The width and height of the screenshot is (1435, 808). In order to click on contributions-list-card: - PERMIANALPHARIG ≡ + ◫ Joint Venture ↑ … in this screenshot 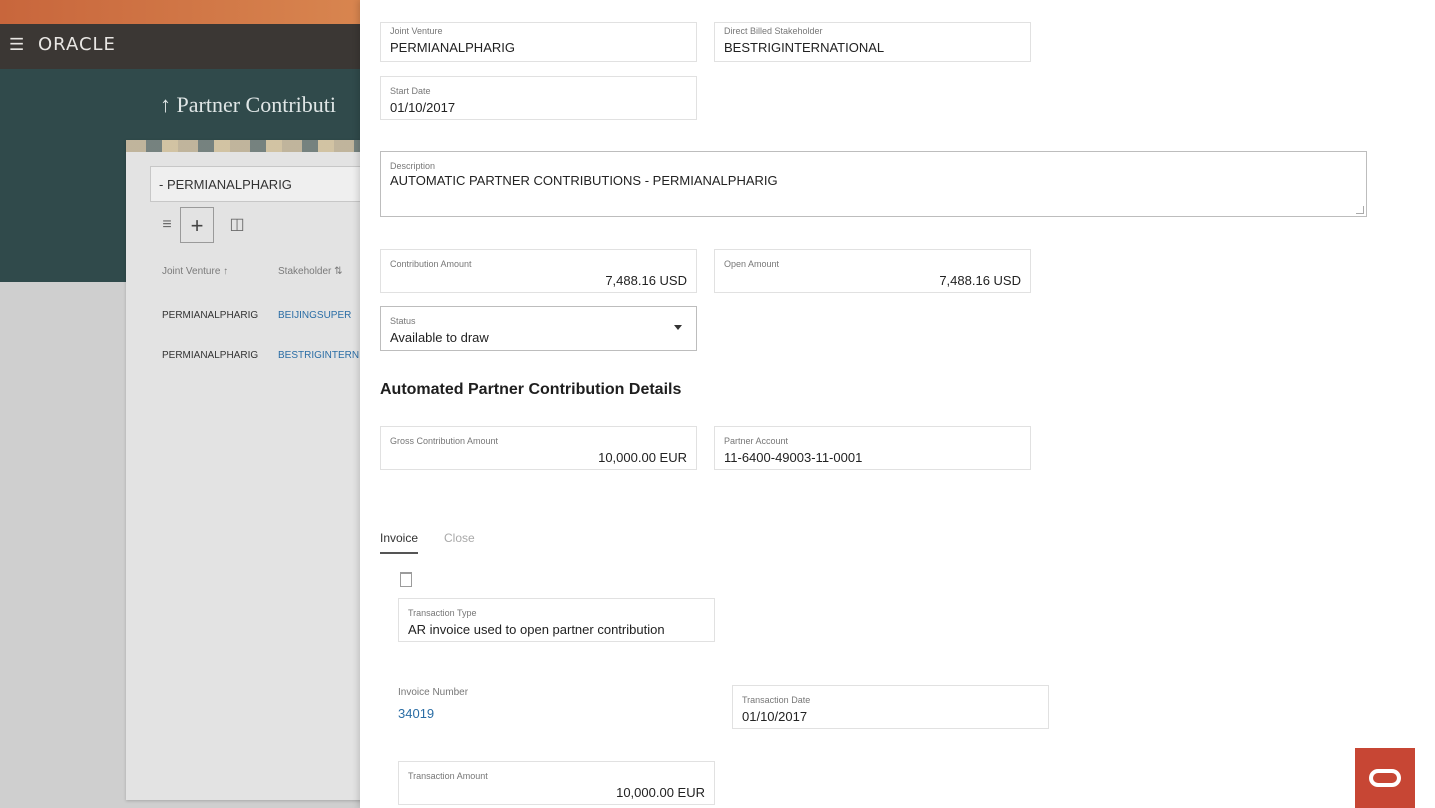, I will do `click(246, 470)`.